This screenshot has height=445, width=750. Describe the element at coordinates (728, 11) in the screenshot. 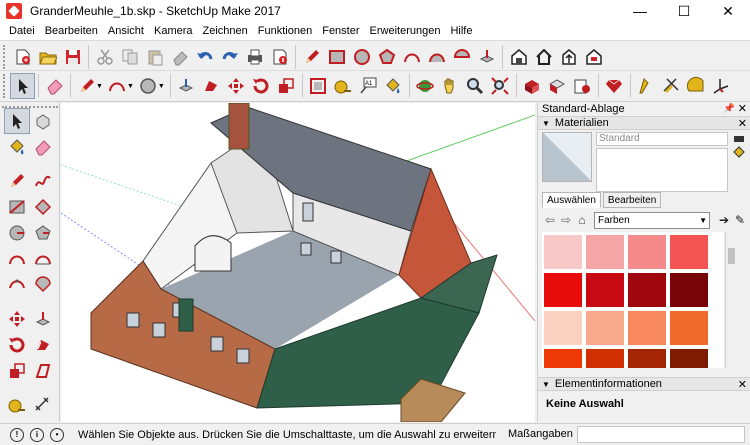

I see `close-button: ✕` at that location.